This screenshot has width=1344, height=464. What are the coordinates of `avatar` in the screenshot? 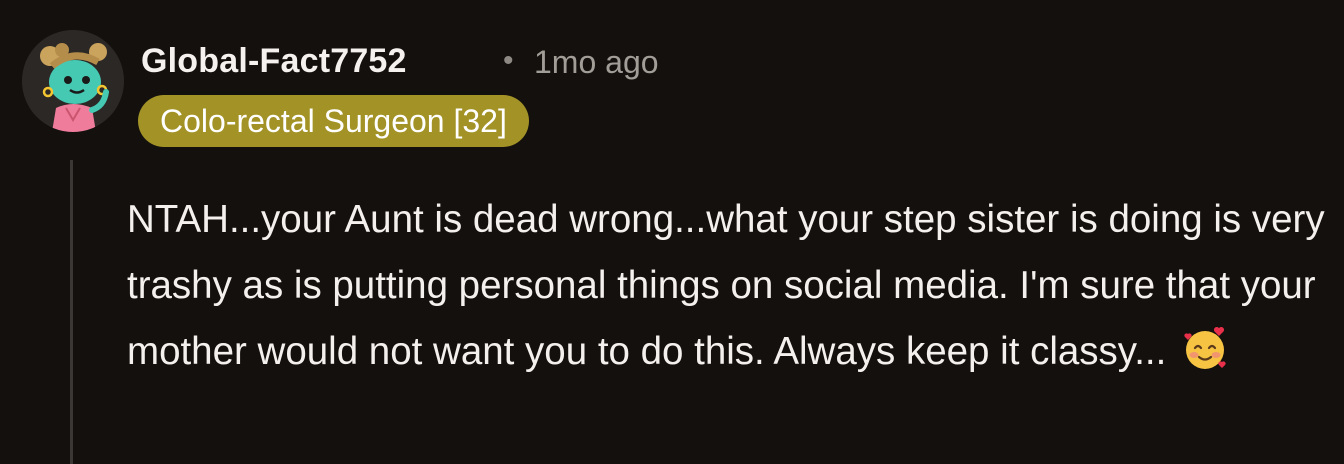 It's located at (73, 81).